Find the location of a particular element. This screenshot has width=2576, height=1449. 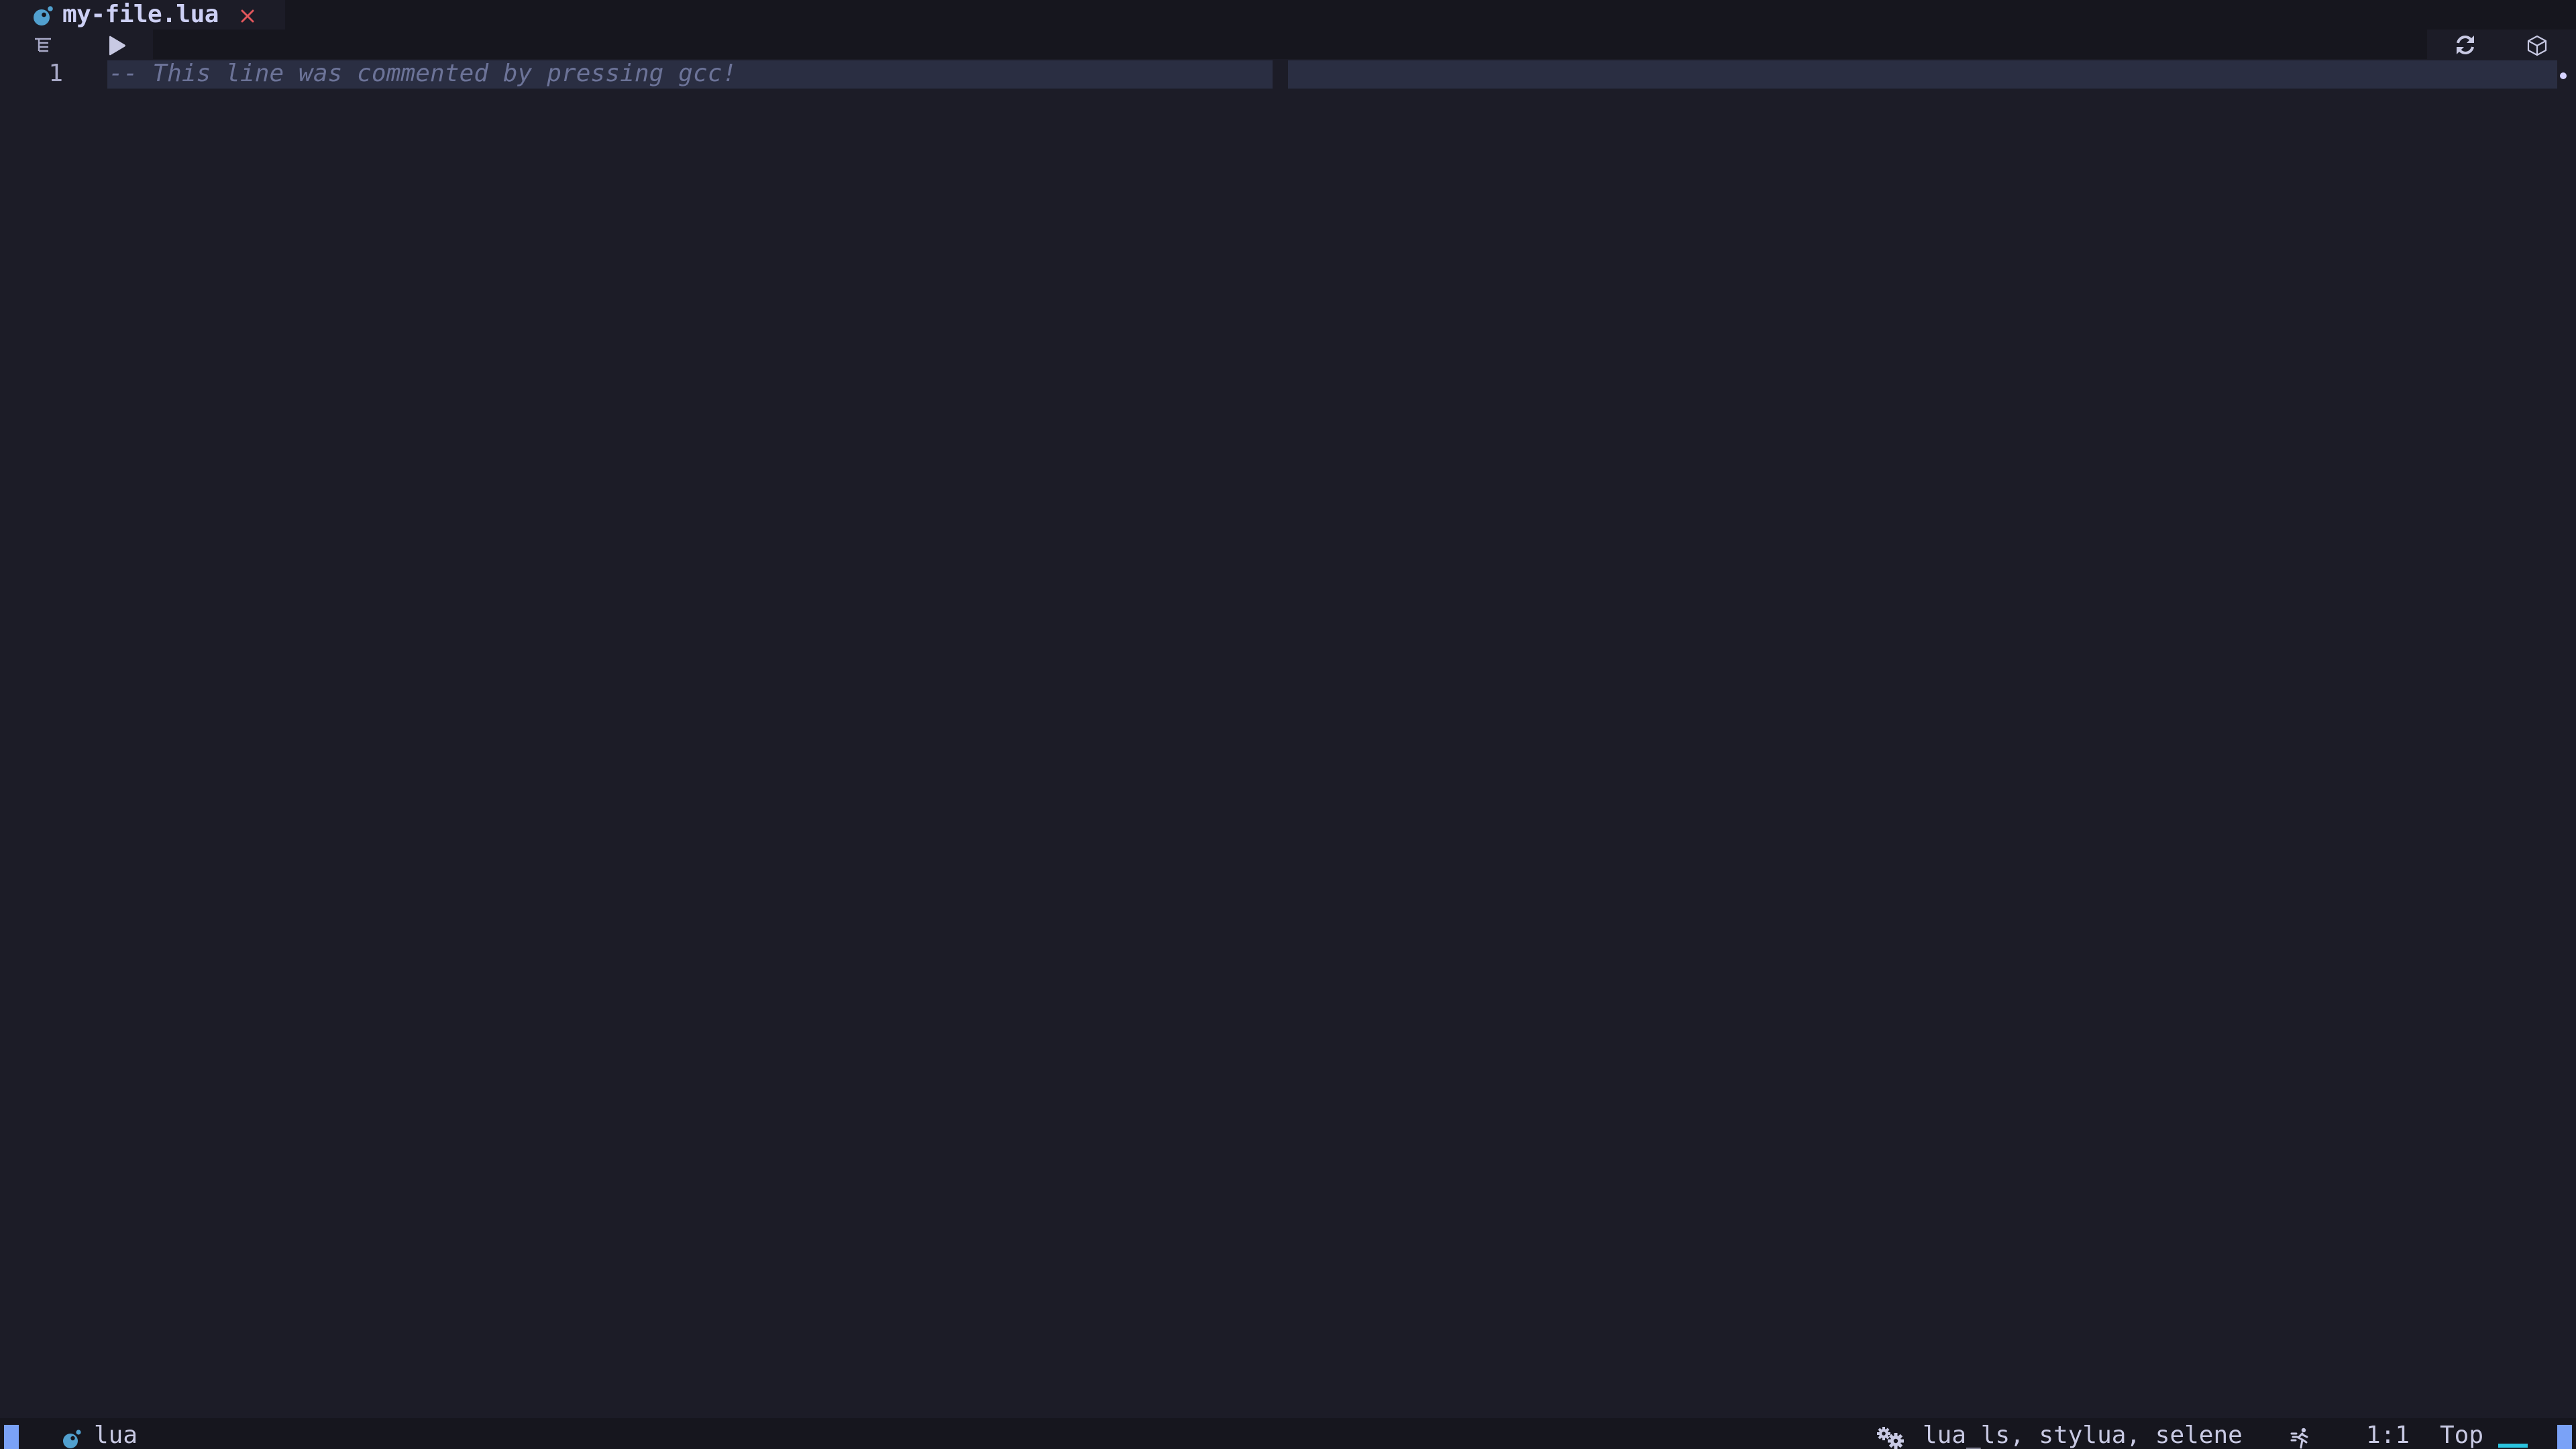

running-person-icon is located at coordinates (2299, 1438).